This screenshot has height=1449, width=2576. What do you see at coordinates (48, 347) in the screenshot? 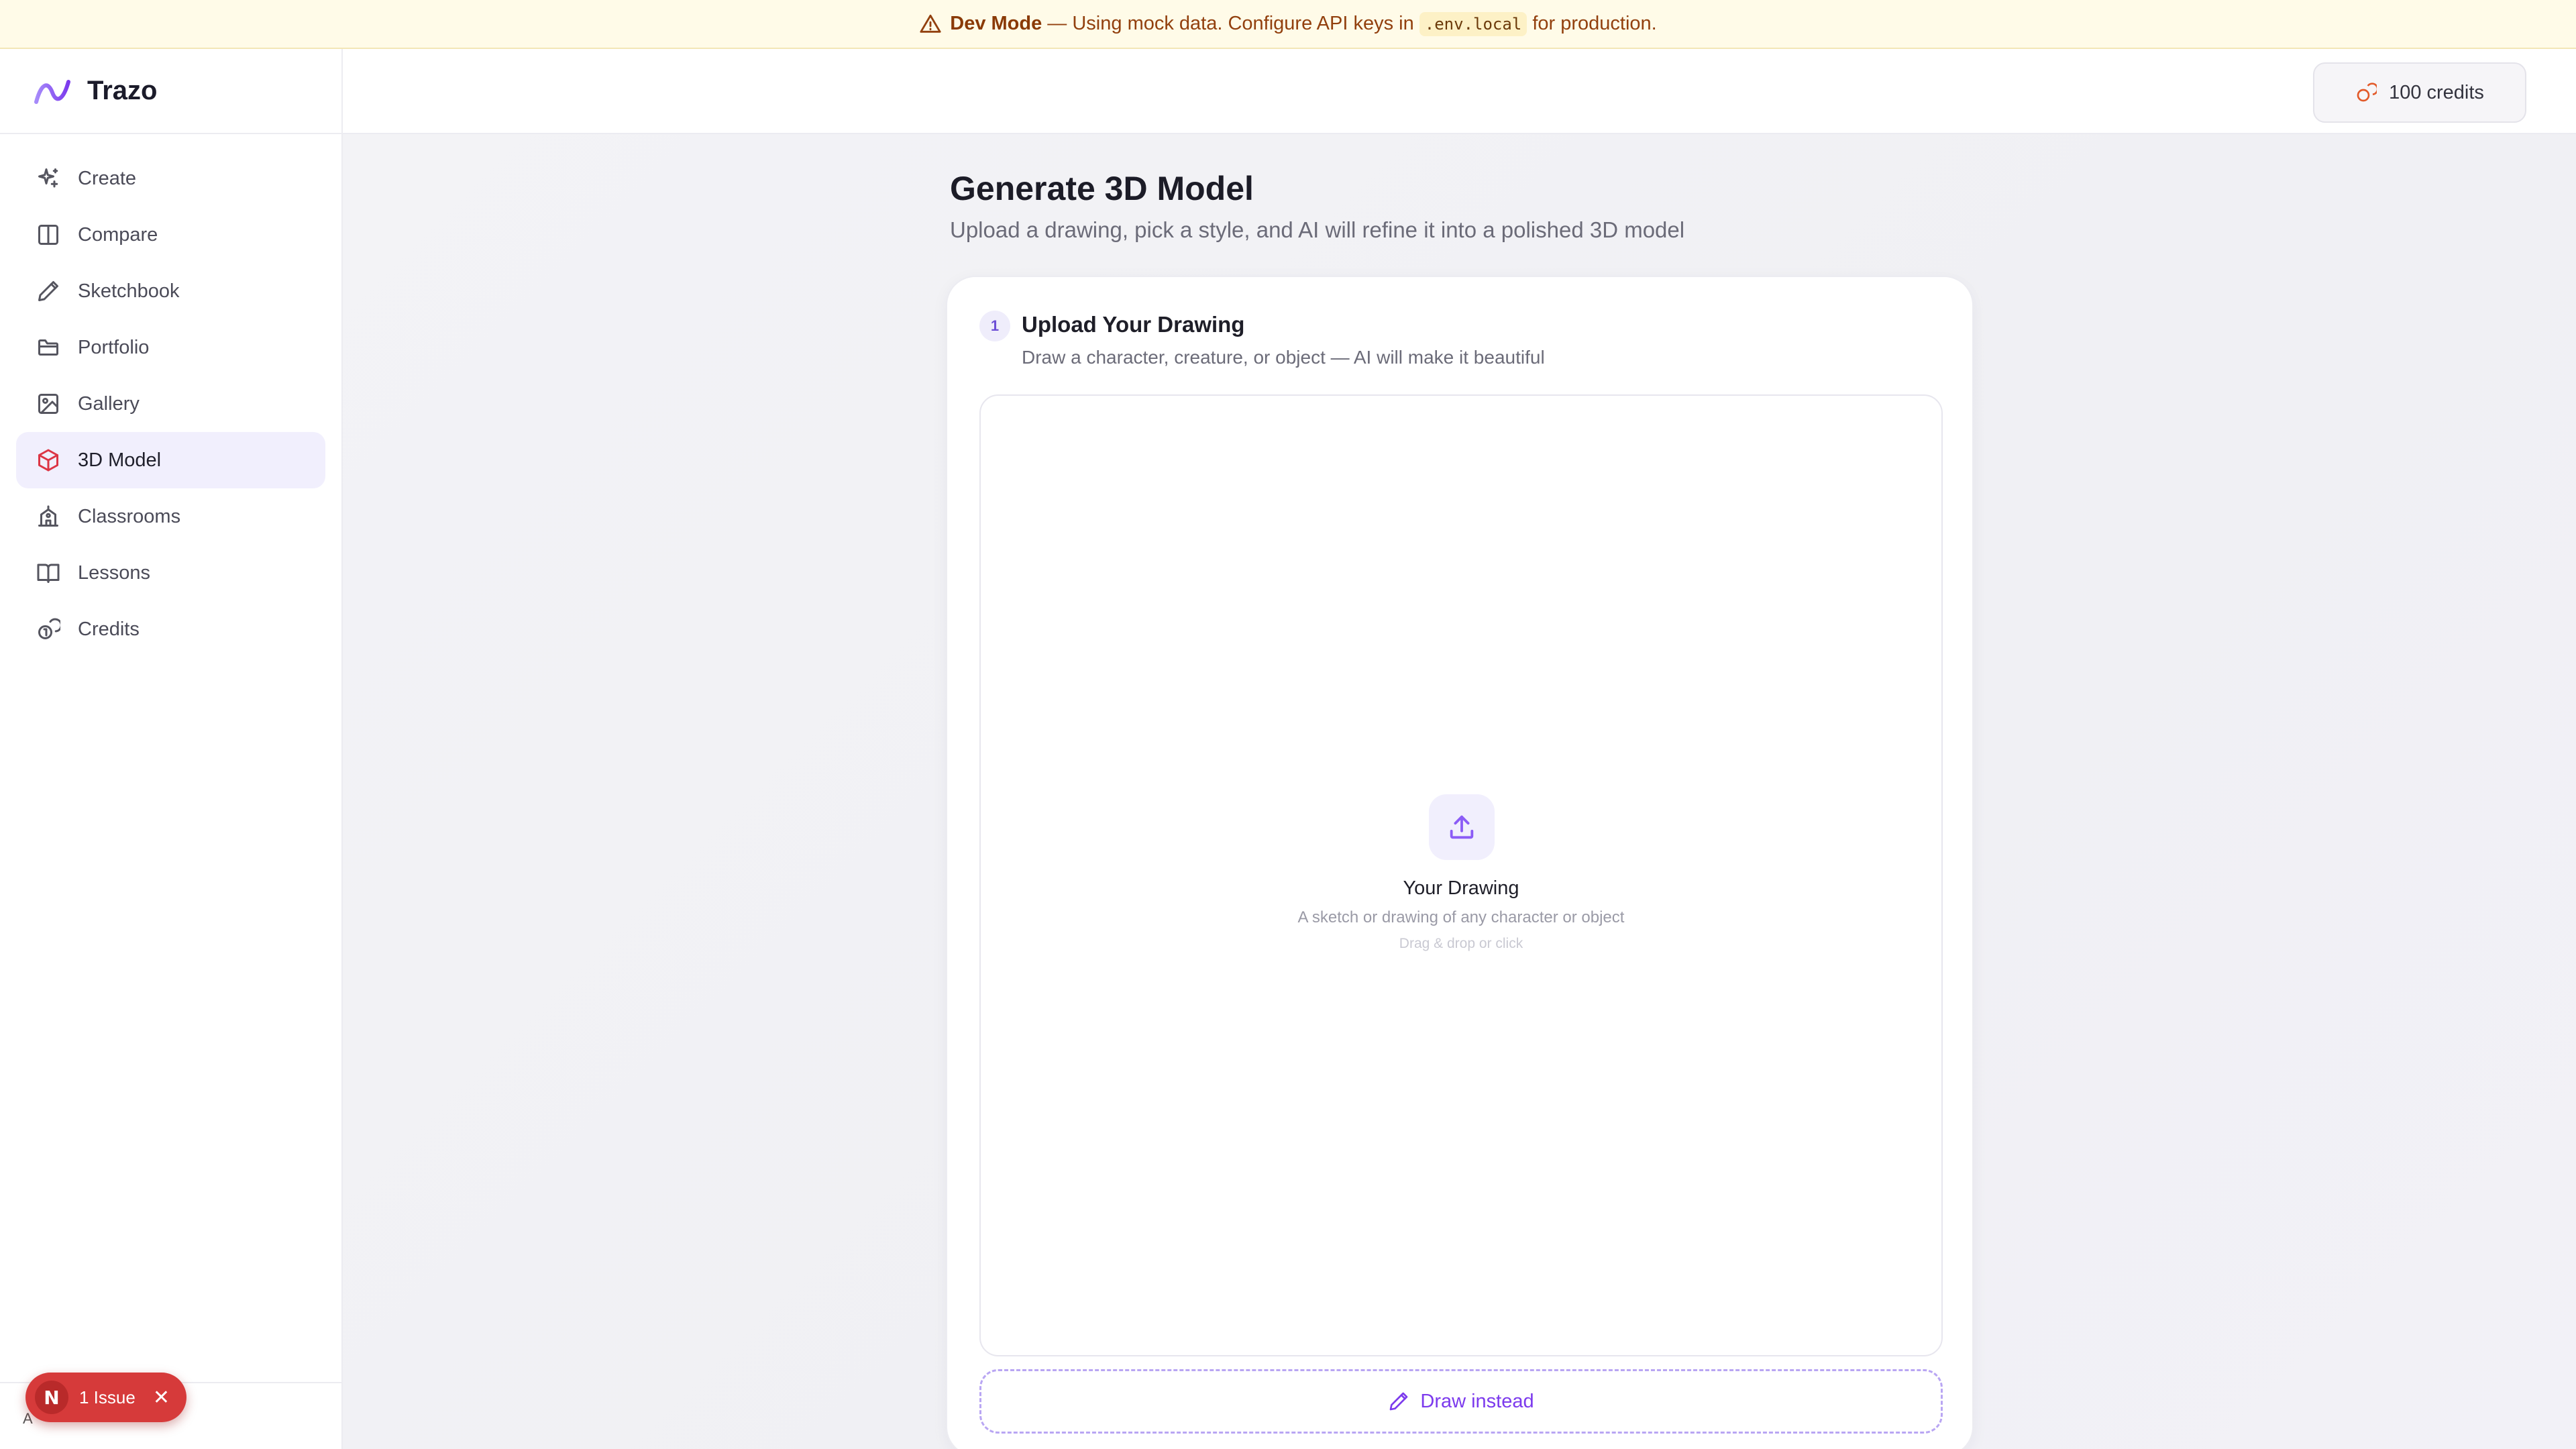
I see `folder-icon` at bounding box center [48, 347].